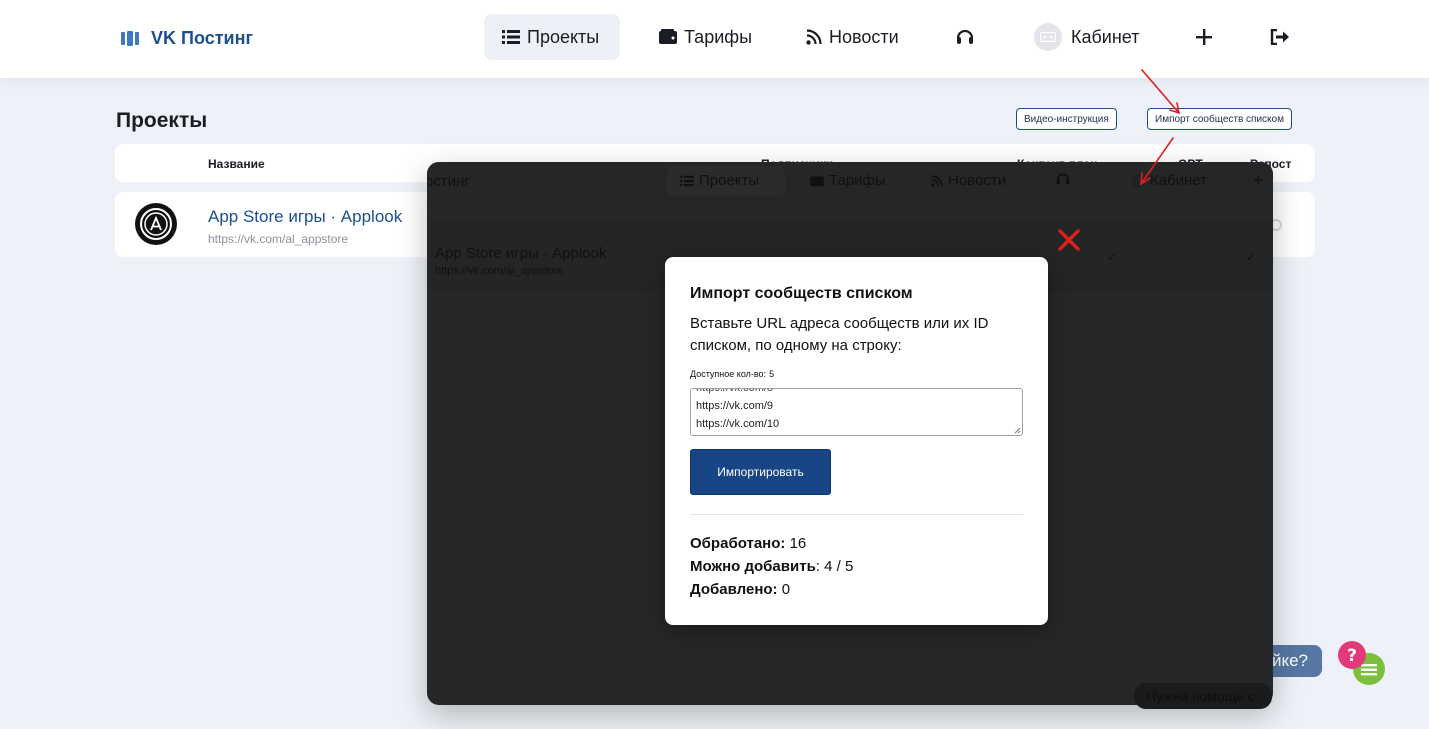  Describe the element at coordinates (728, 374) in the screenshot. I see `available-label: Доступное кол-во:` at that location.